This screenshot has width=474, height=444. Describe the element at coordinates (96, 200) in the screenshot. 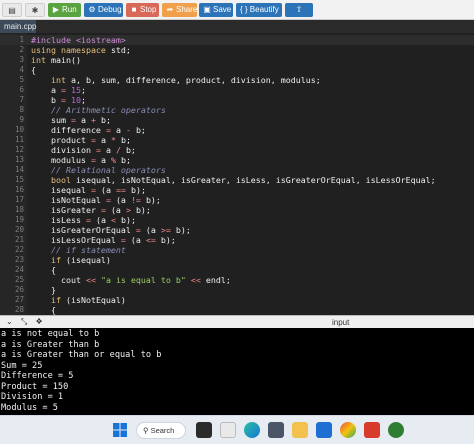

I see `code-text: isNotEqual = (a != b);` at that location.